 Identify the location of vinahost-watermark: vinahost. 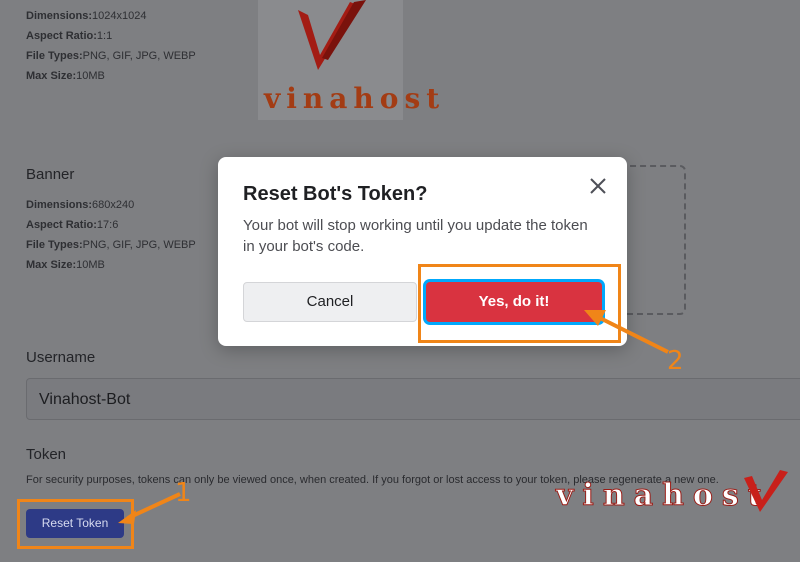
(663, 496).